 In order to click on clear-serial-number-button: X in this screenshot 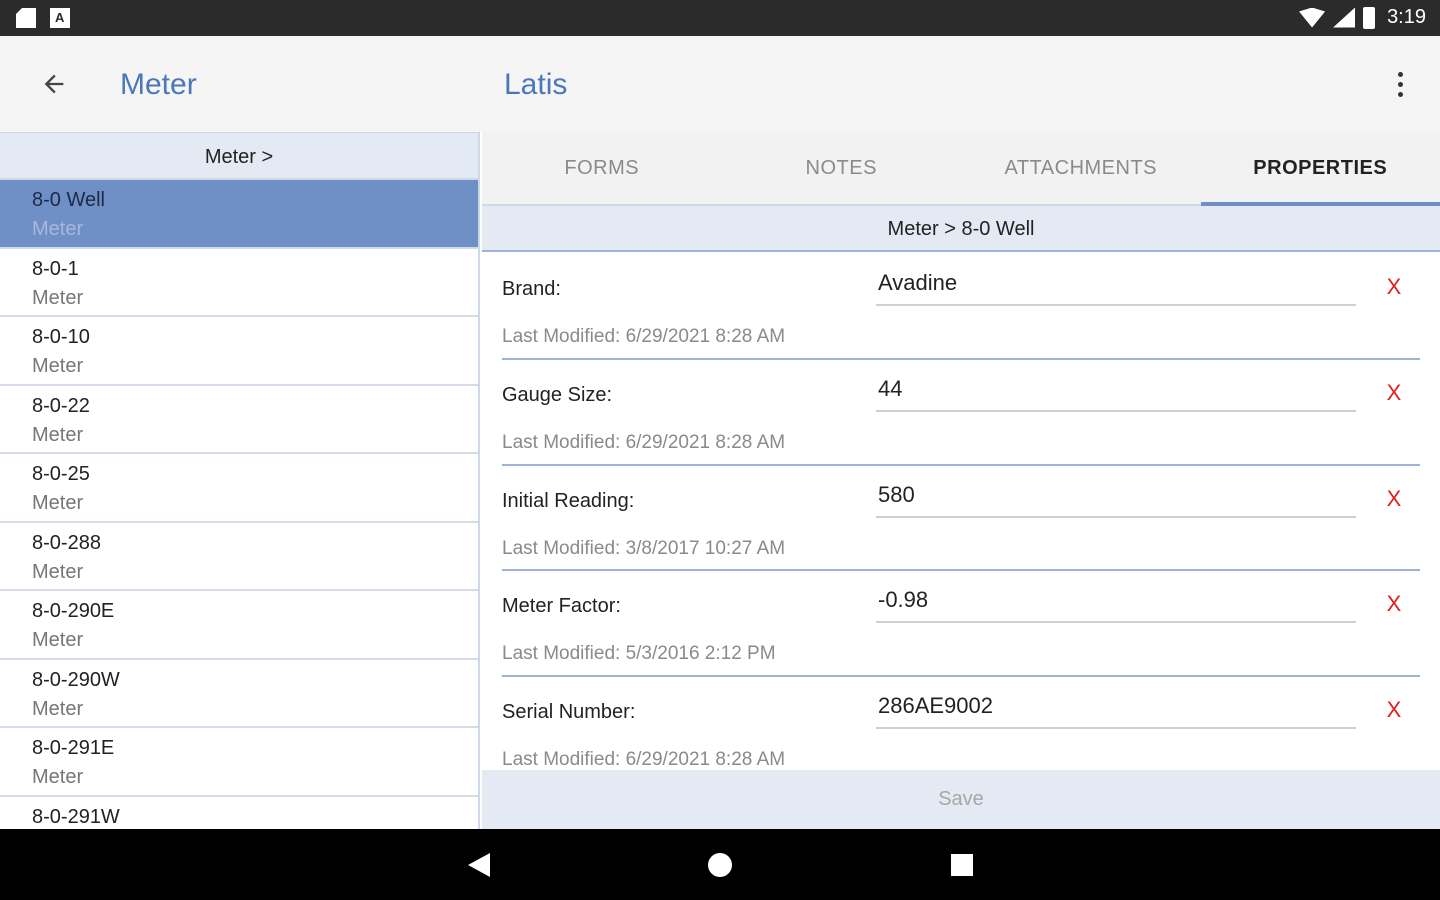, I will do `click(1394, 710)`.